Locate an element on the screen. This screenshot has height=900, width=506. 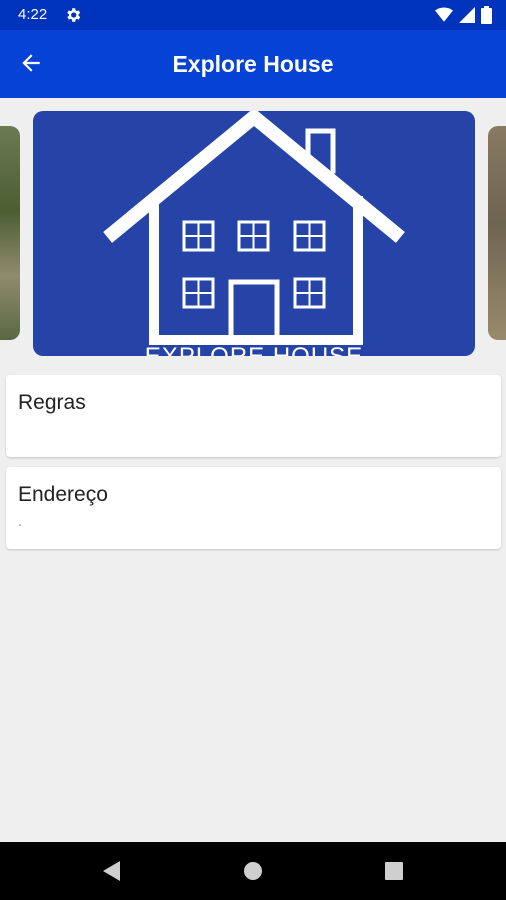
settings-gear-icon is located at coordinates (73, 17).